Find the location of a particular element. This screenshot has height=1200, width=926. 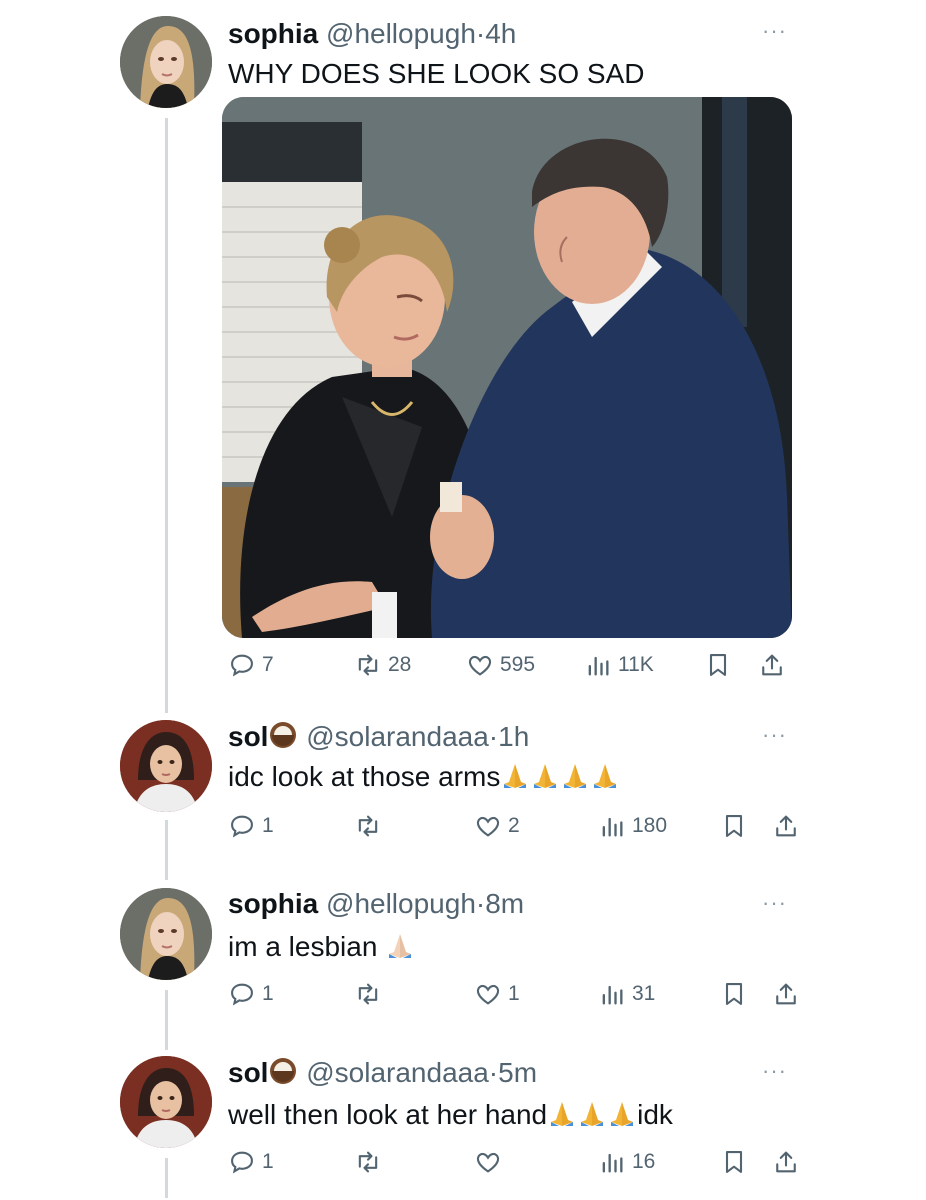

coconut-emoji is located at coordinates (283, 1071).